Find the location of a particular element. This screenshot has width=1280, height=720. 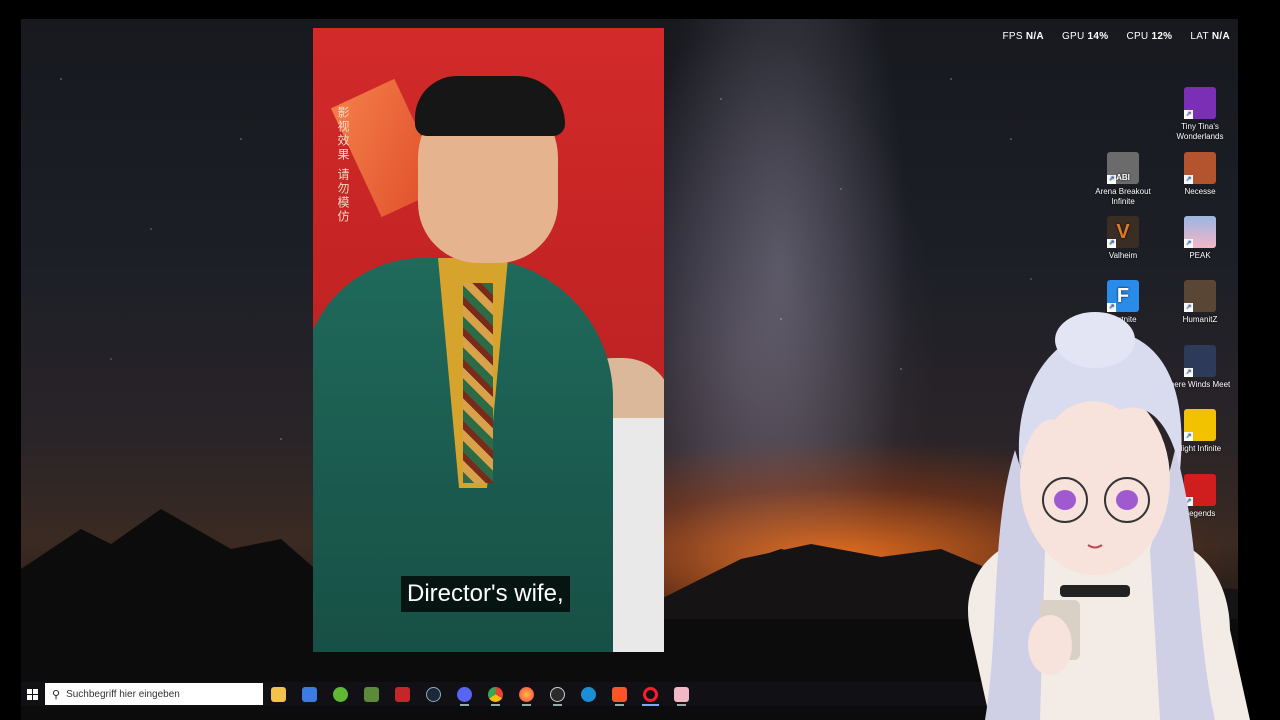

taskbar-obs is located at coordinates (557, 694).